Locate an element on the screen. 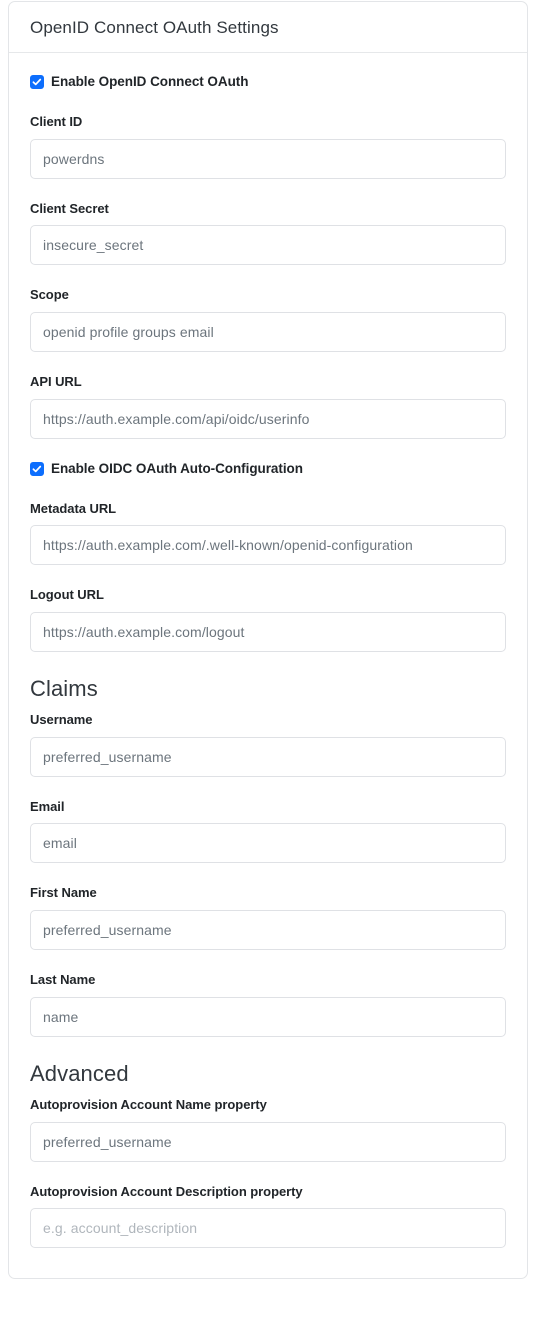 This screenshot has height=1317, width=542. checkbox-enable-oauth is located at coordinates (37, 82).